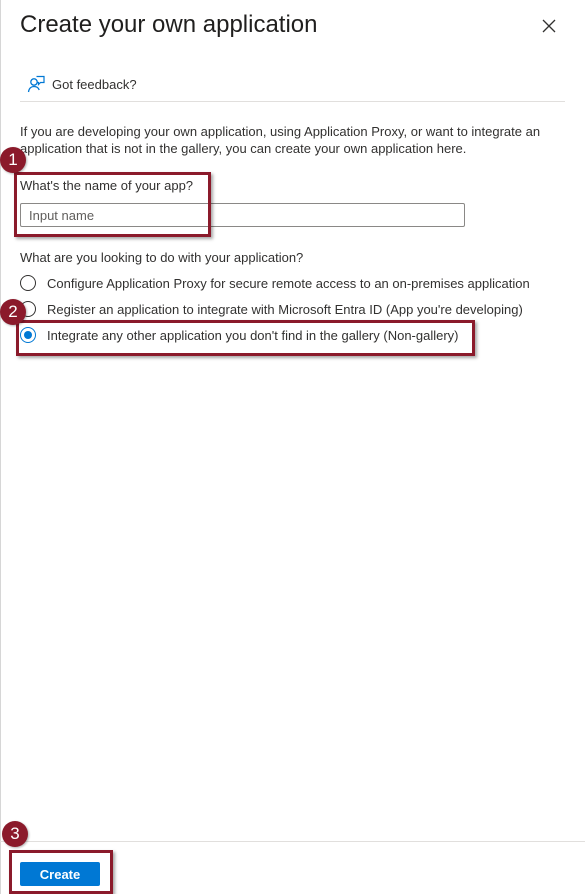 Image resolution: width=585 pixels, height=894 pixels. What do you see at coordinates (60, 874) in the screenshot?
I see `create-button: Create` at bounding box center [60, 874].